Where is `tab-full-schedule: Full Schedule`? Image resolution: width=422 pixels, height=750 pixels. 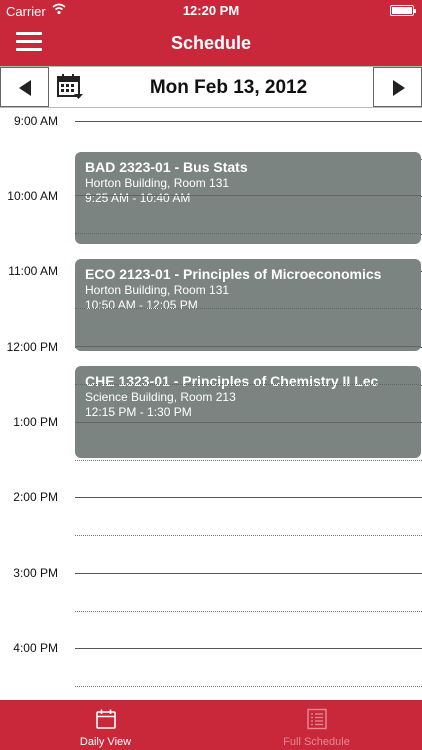
tab-full-schedule: Full Schedule is located at coordinates (316, 725).